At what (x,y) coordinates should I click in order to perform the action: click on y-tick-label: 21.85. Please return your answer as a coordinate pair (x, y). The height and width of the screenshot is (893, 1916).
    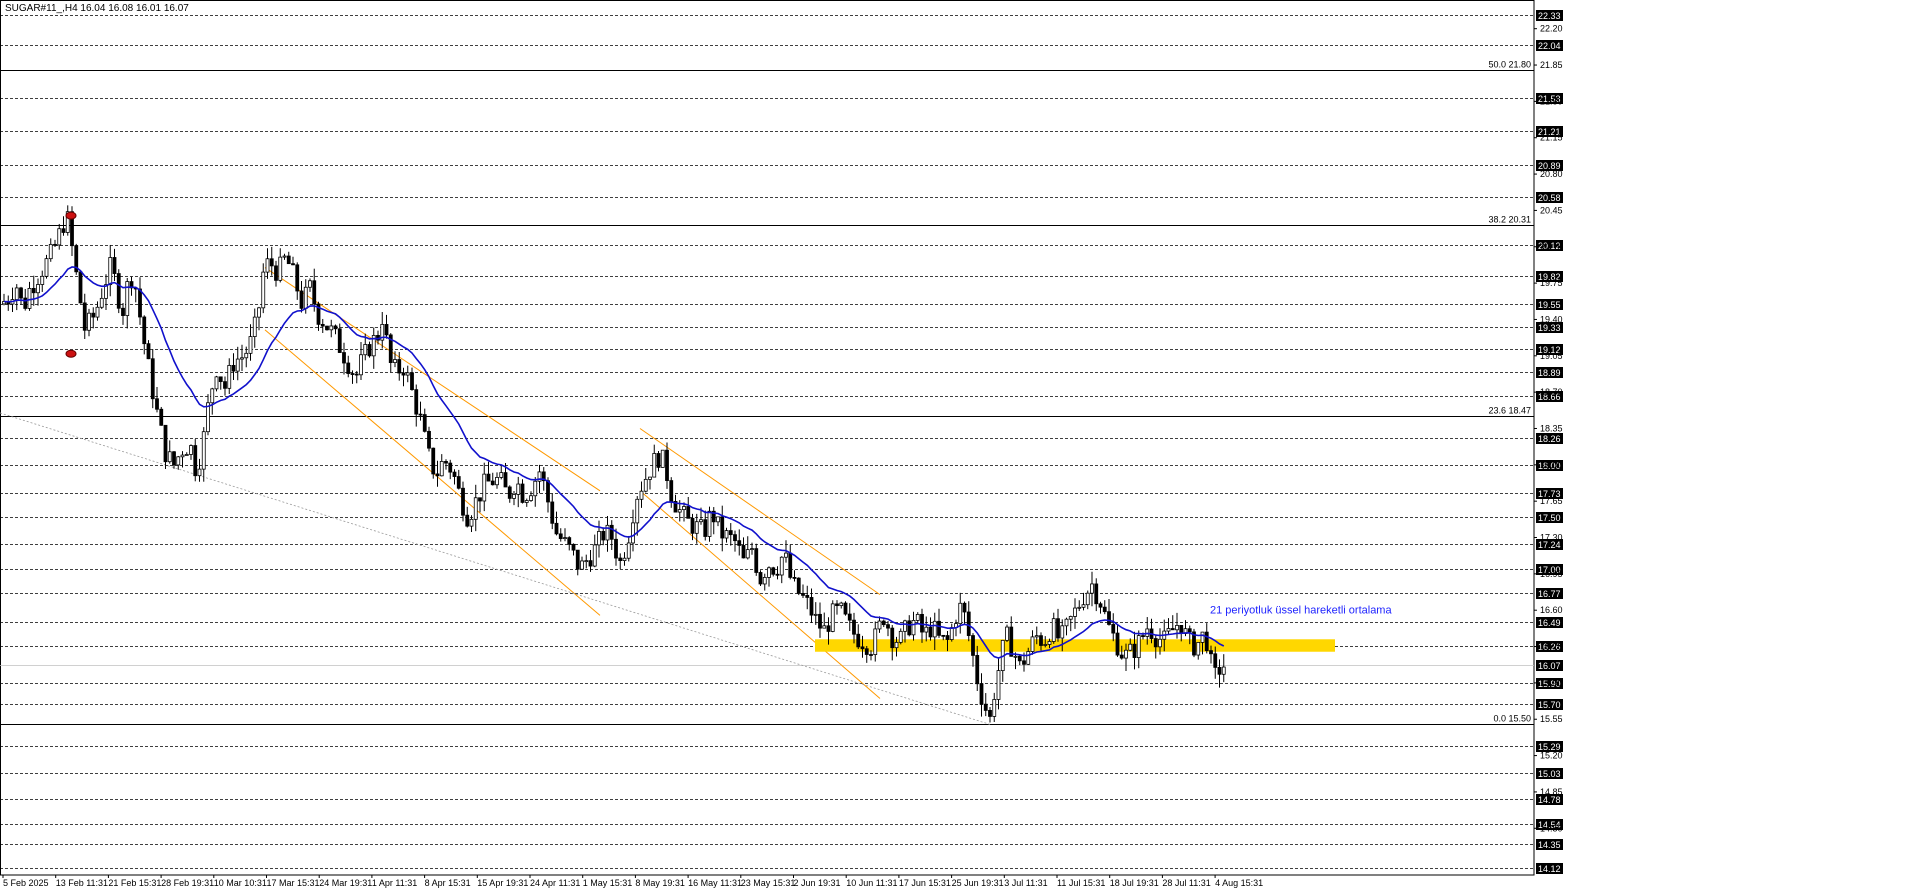
    Looking at the image, I should click on (1551, 65).